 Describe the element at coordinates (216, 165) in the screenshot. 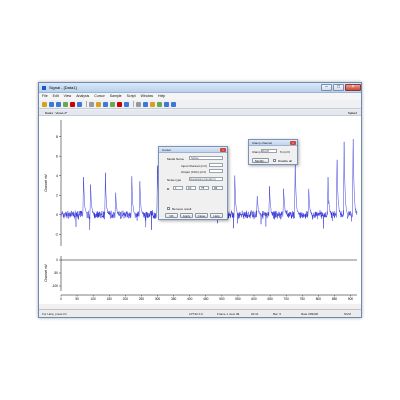

I see `field1-input` at that location.